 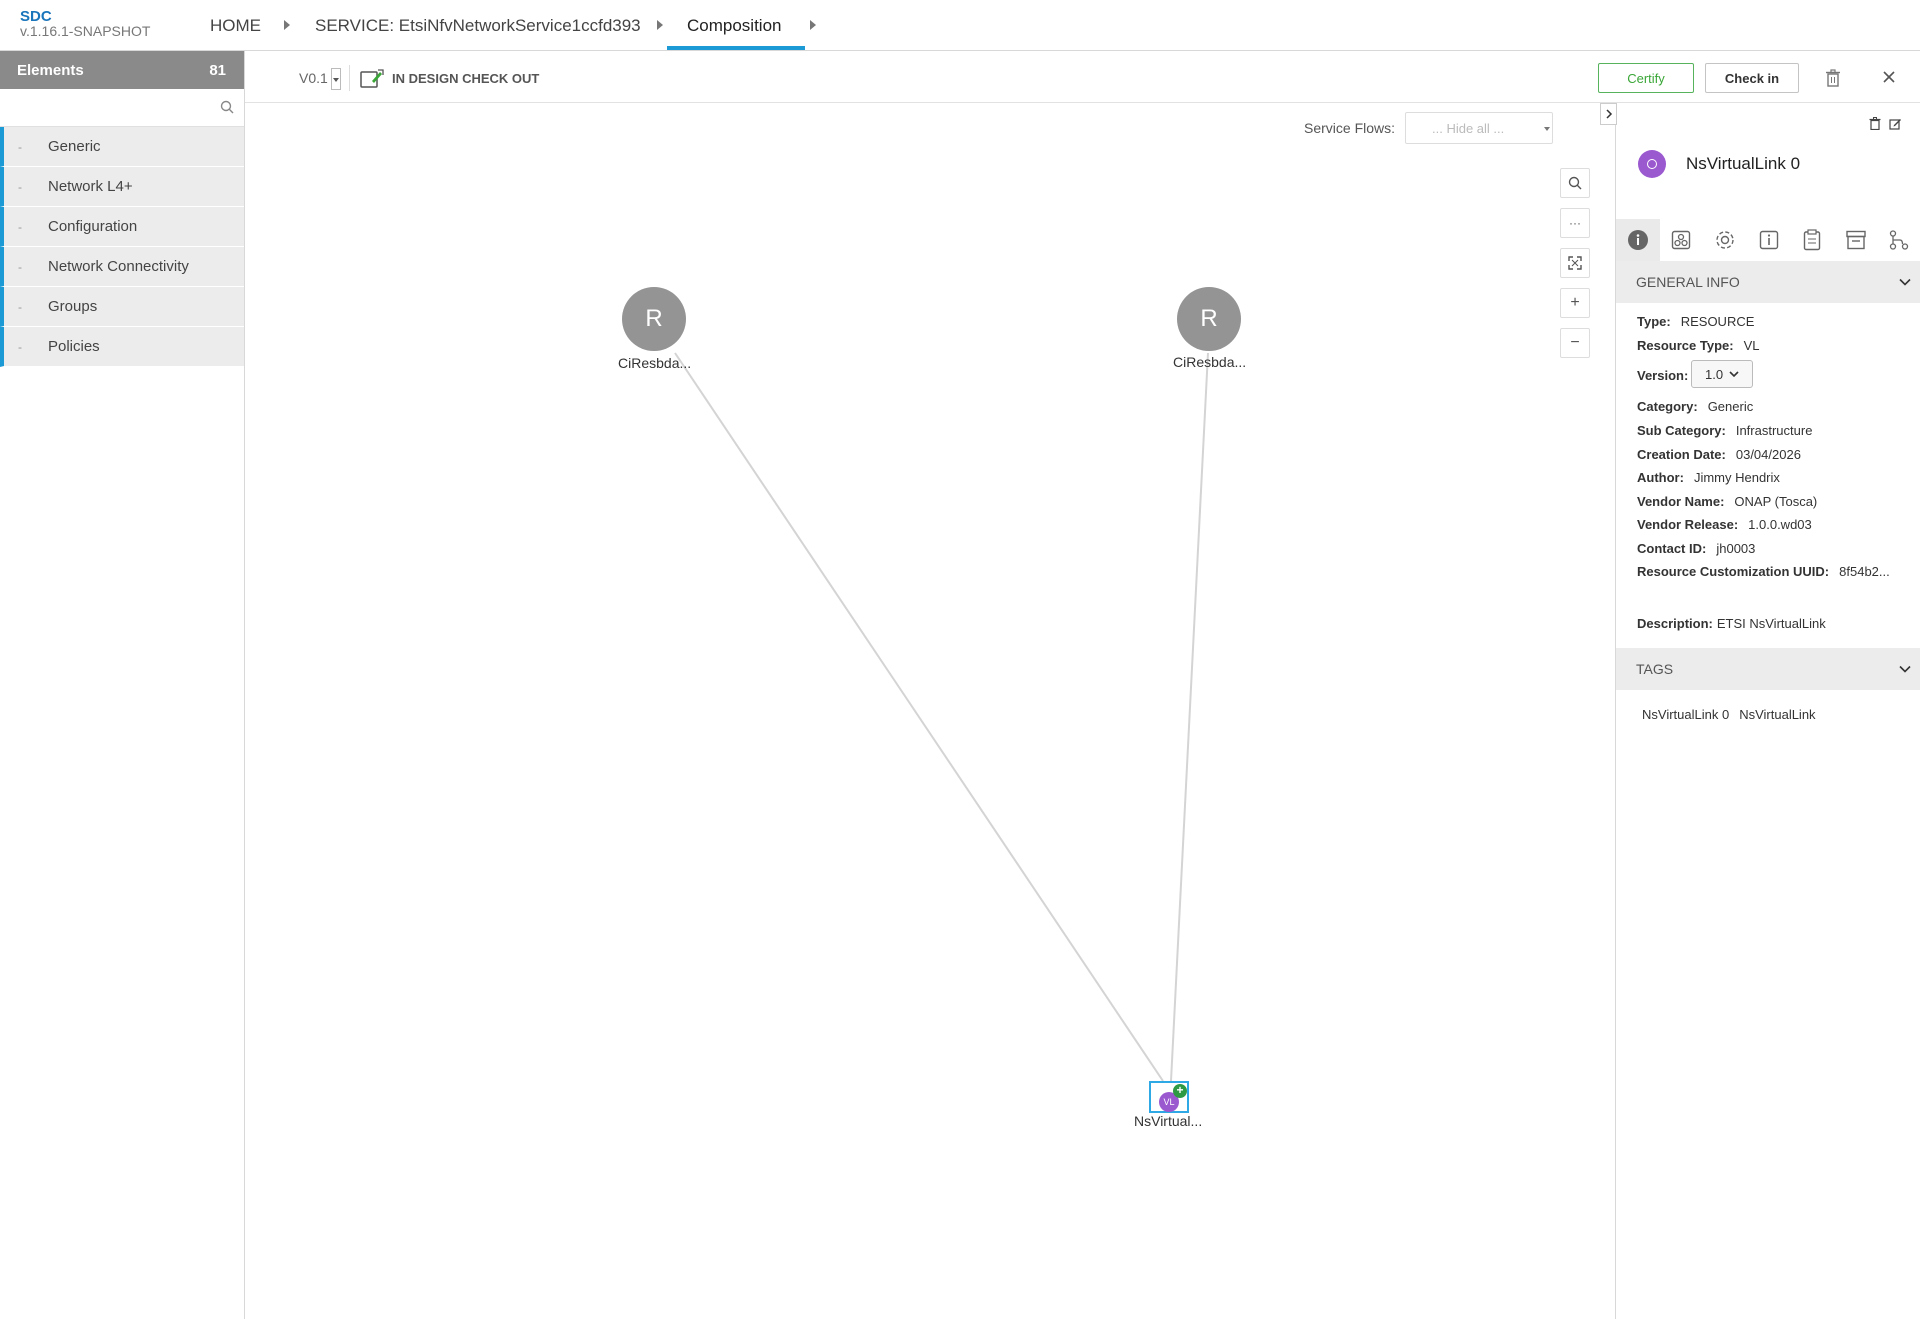 I want to click on version-select: V0.1, so click(x=313, y=78).